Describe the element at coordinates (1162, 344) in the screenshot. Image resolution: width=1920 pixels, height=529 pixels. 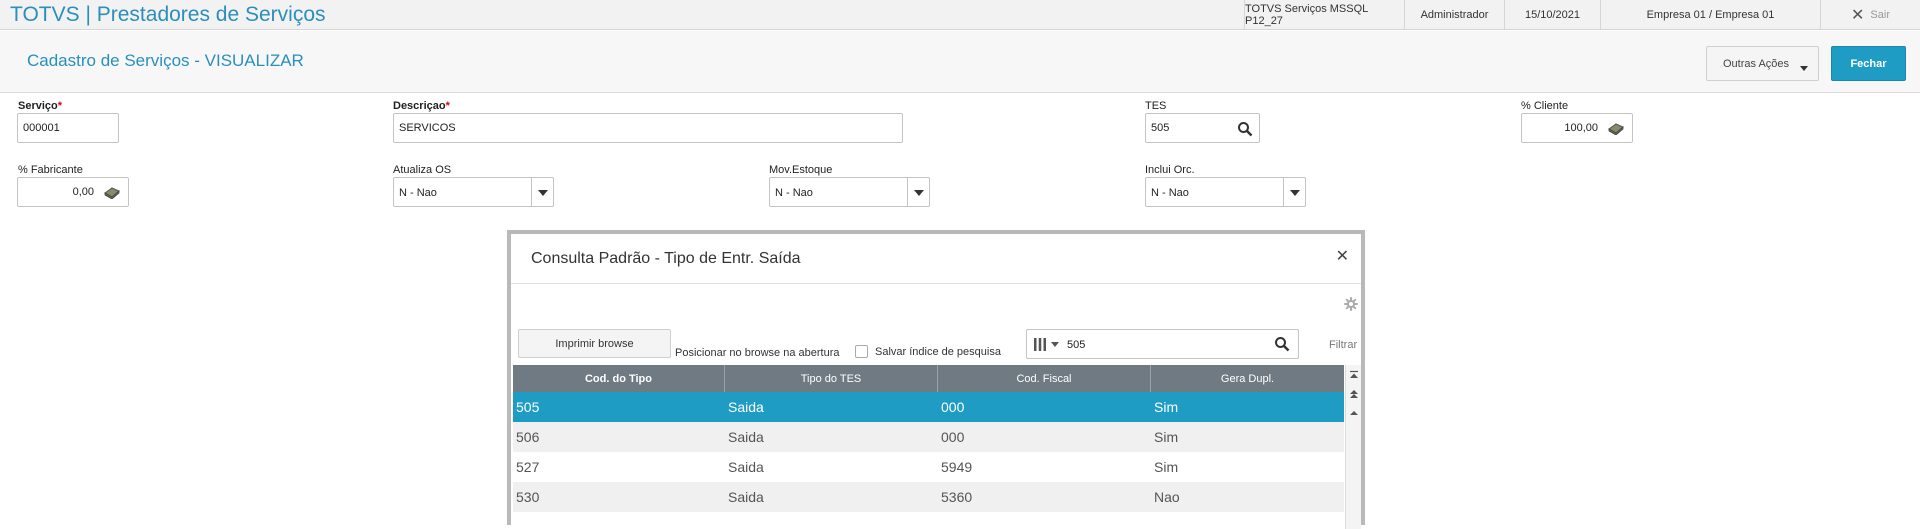
I see `search-input: 505` at that location.